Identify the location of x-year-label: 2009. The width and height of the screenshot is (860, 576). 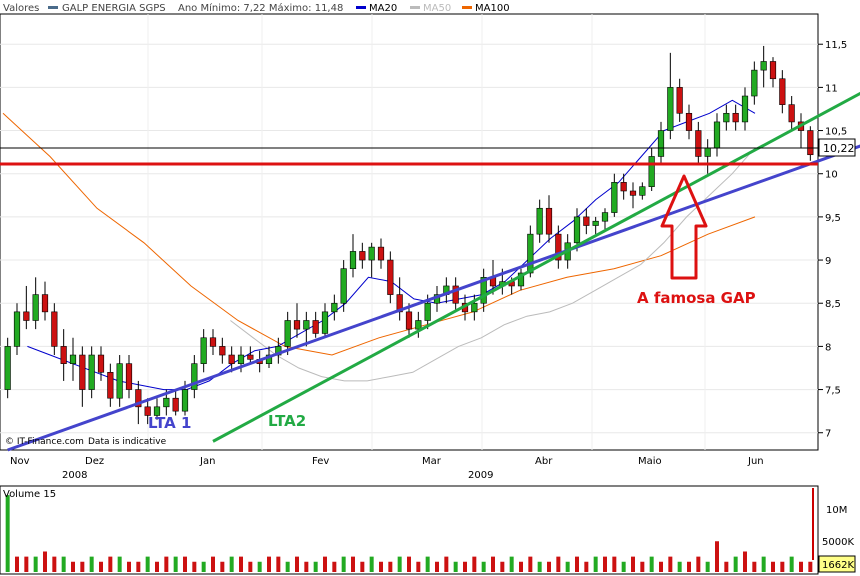
(480, 475).